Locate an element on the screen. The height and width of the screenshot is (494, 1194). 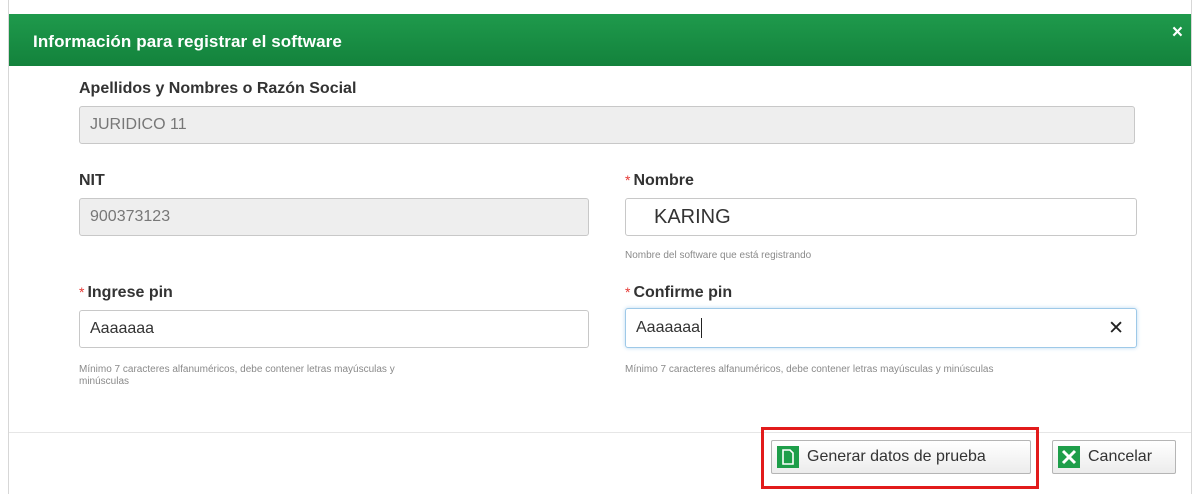
pin-value: Aaaaaaa is located at coordinates (122, 328).